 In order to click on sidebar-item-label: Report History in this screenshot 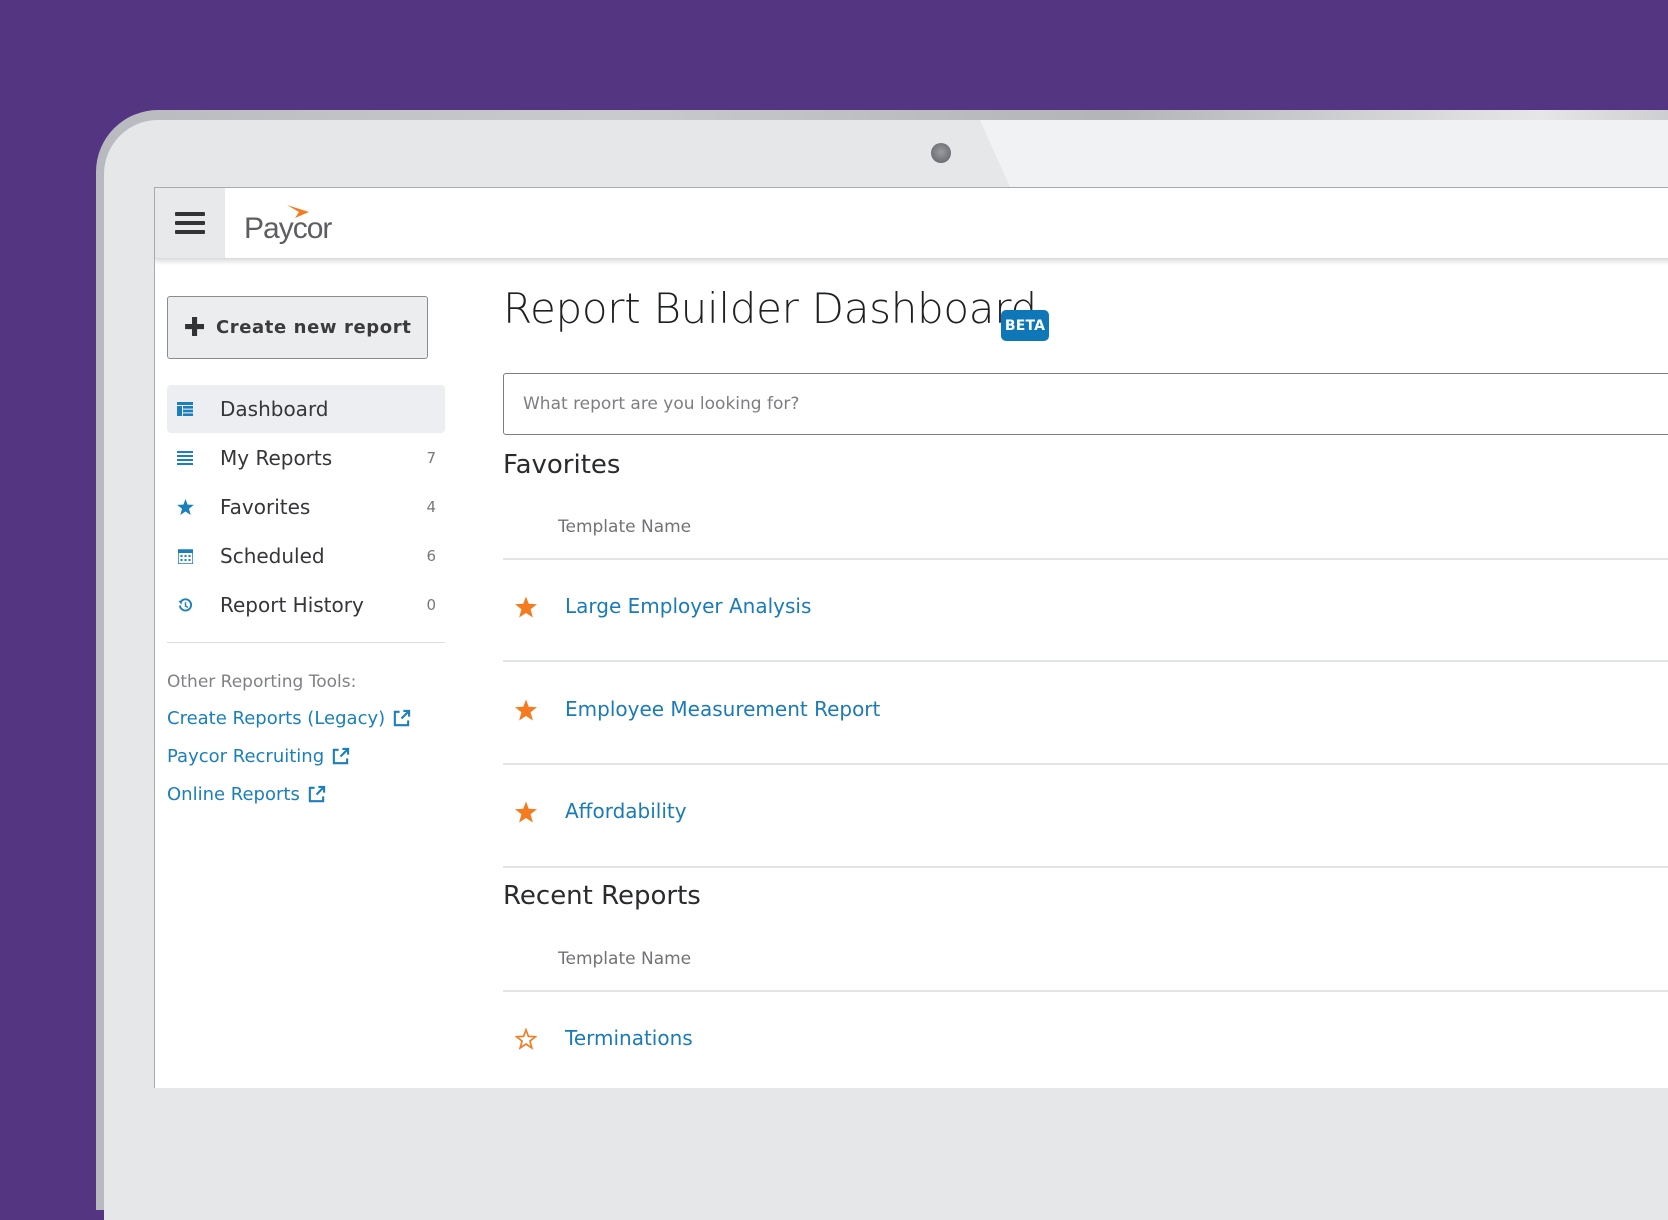, I will do `click(292, 605)`.